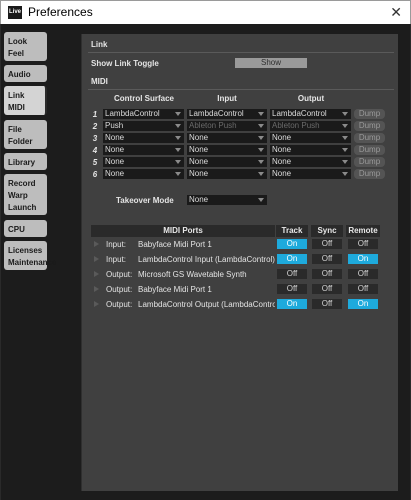 The image size is (411, 500). Describe the element at coordinates (310, 126) in the screenshot. I see `output-select: Ableton Push` at that location.